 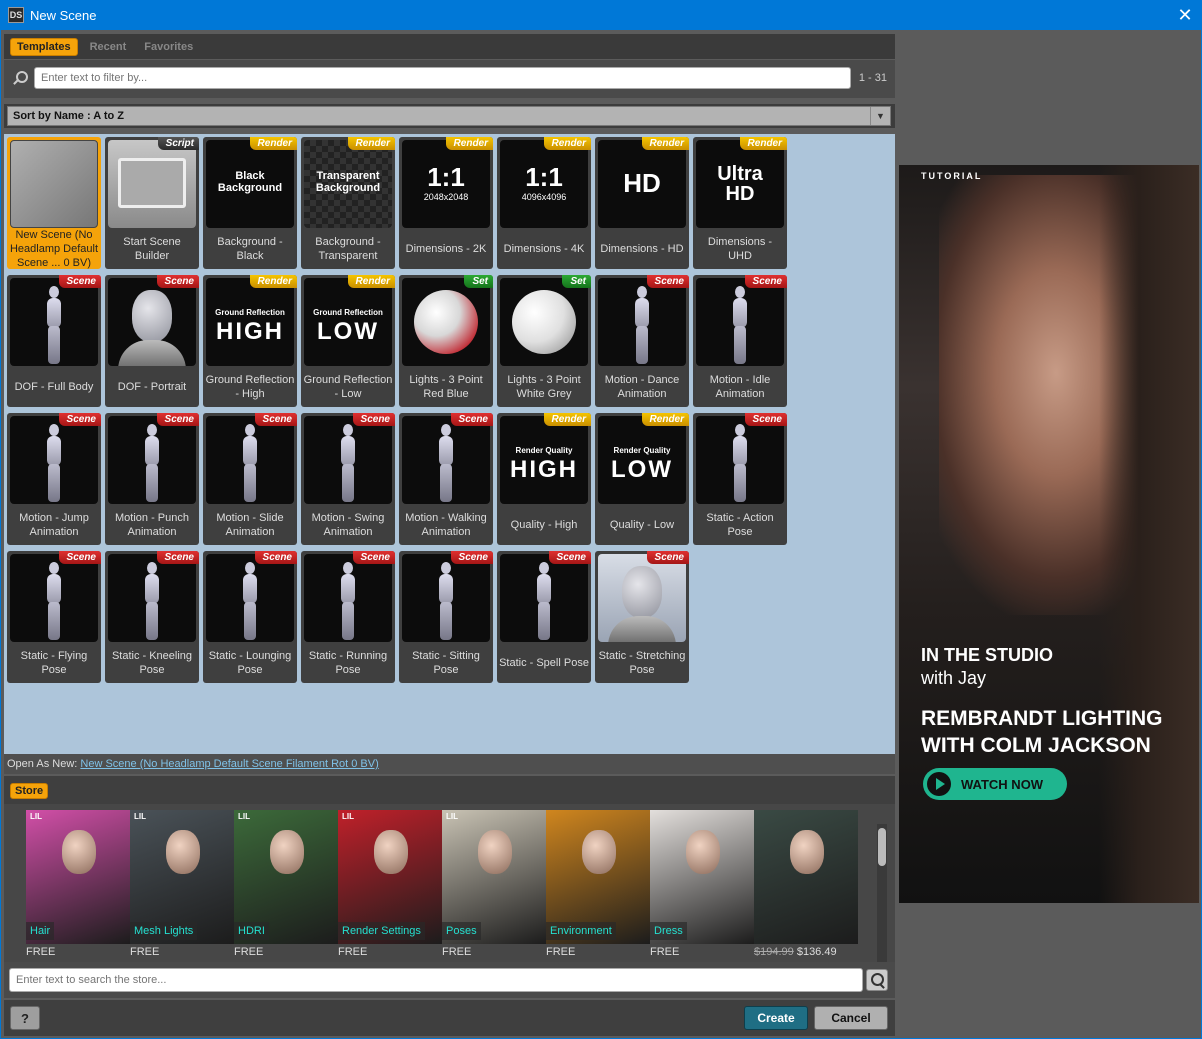 What do you see at coordinates (152, 617) in the screenshot?
I see `template-tile-static-kneeling-pose: Scene Static - Kneeling Pose` at bounding box center [152, 617].